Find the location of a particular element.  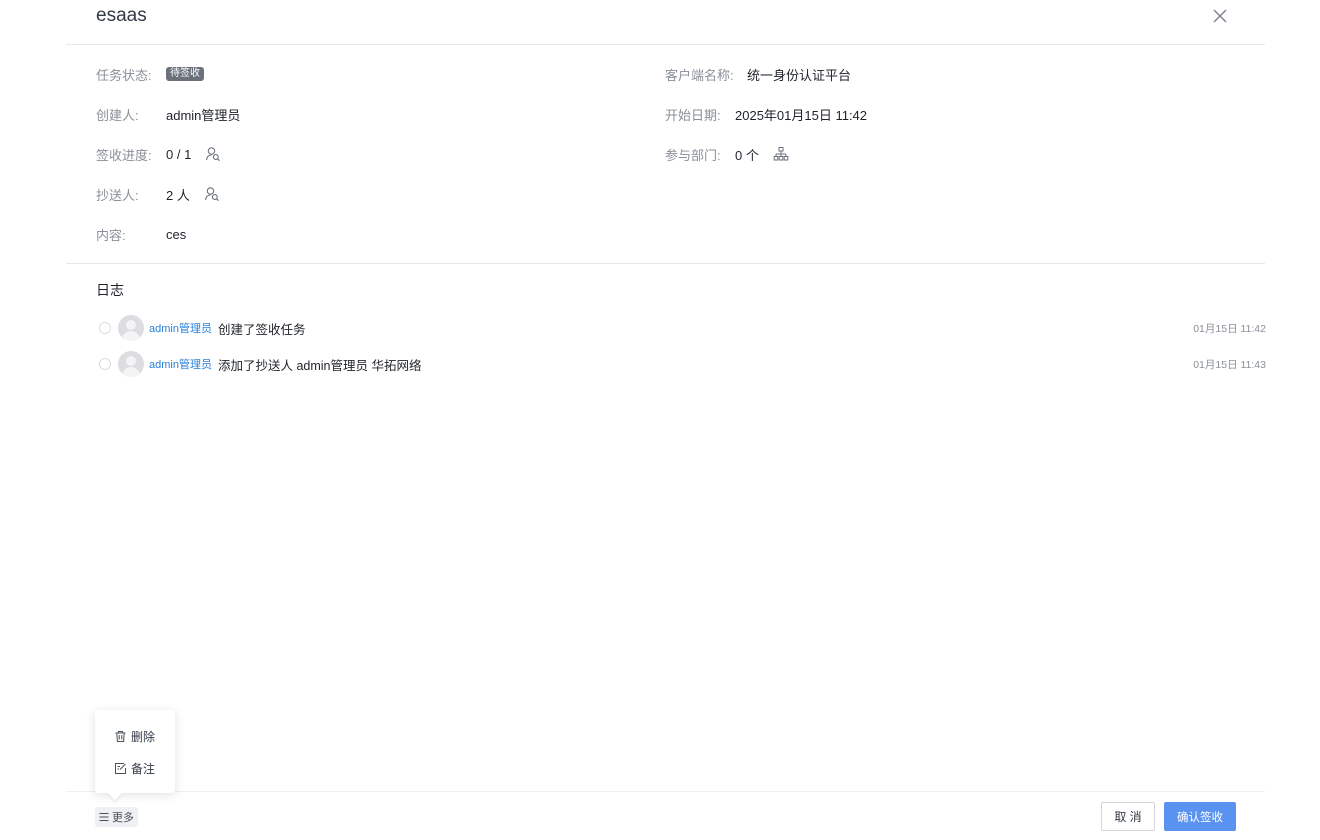

client-row: 客户端名称: 统一身份认证平台 is located at coordinates (758, 74).